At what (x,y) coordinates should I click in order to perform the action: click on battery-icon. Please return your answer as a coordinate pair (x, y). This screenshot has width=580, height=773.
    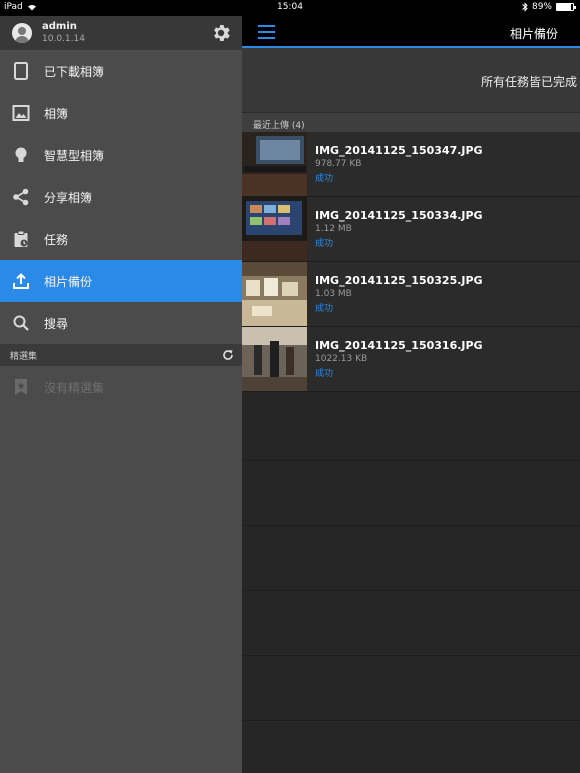
    Looking at the image, I should click on (566, 7).